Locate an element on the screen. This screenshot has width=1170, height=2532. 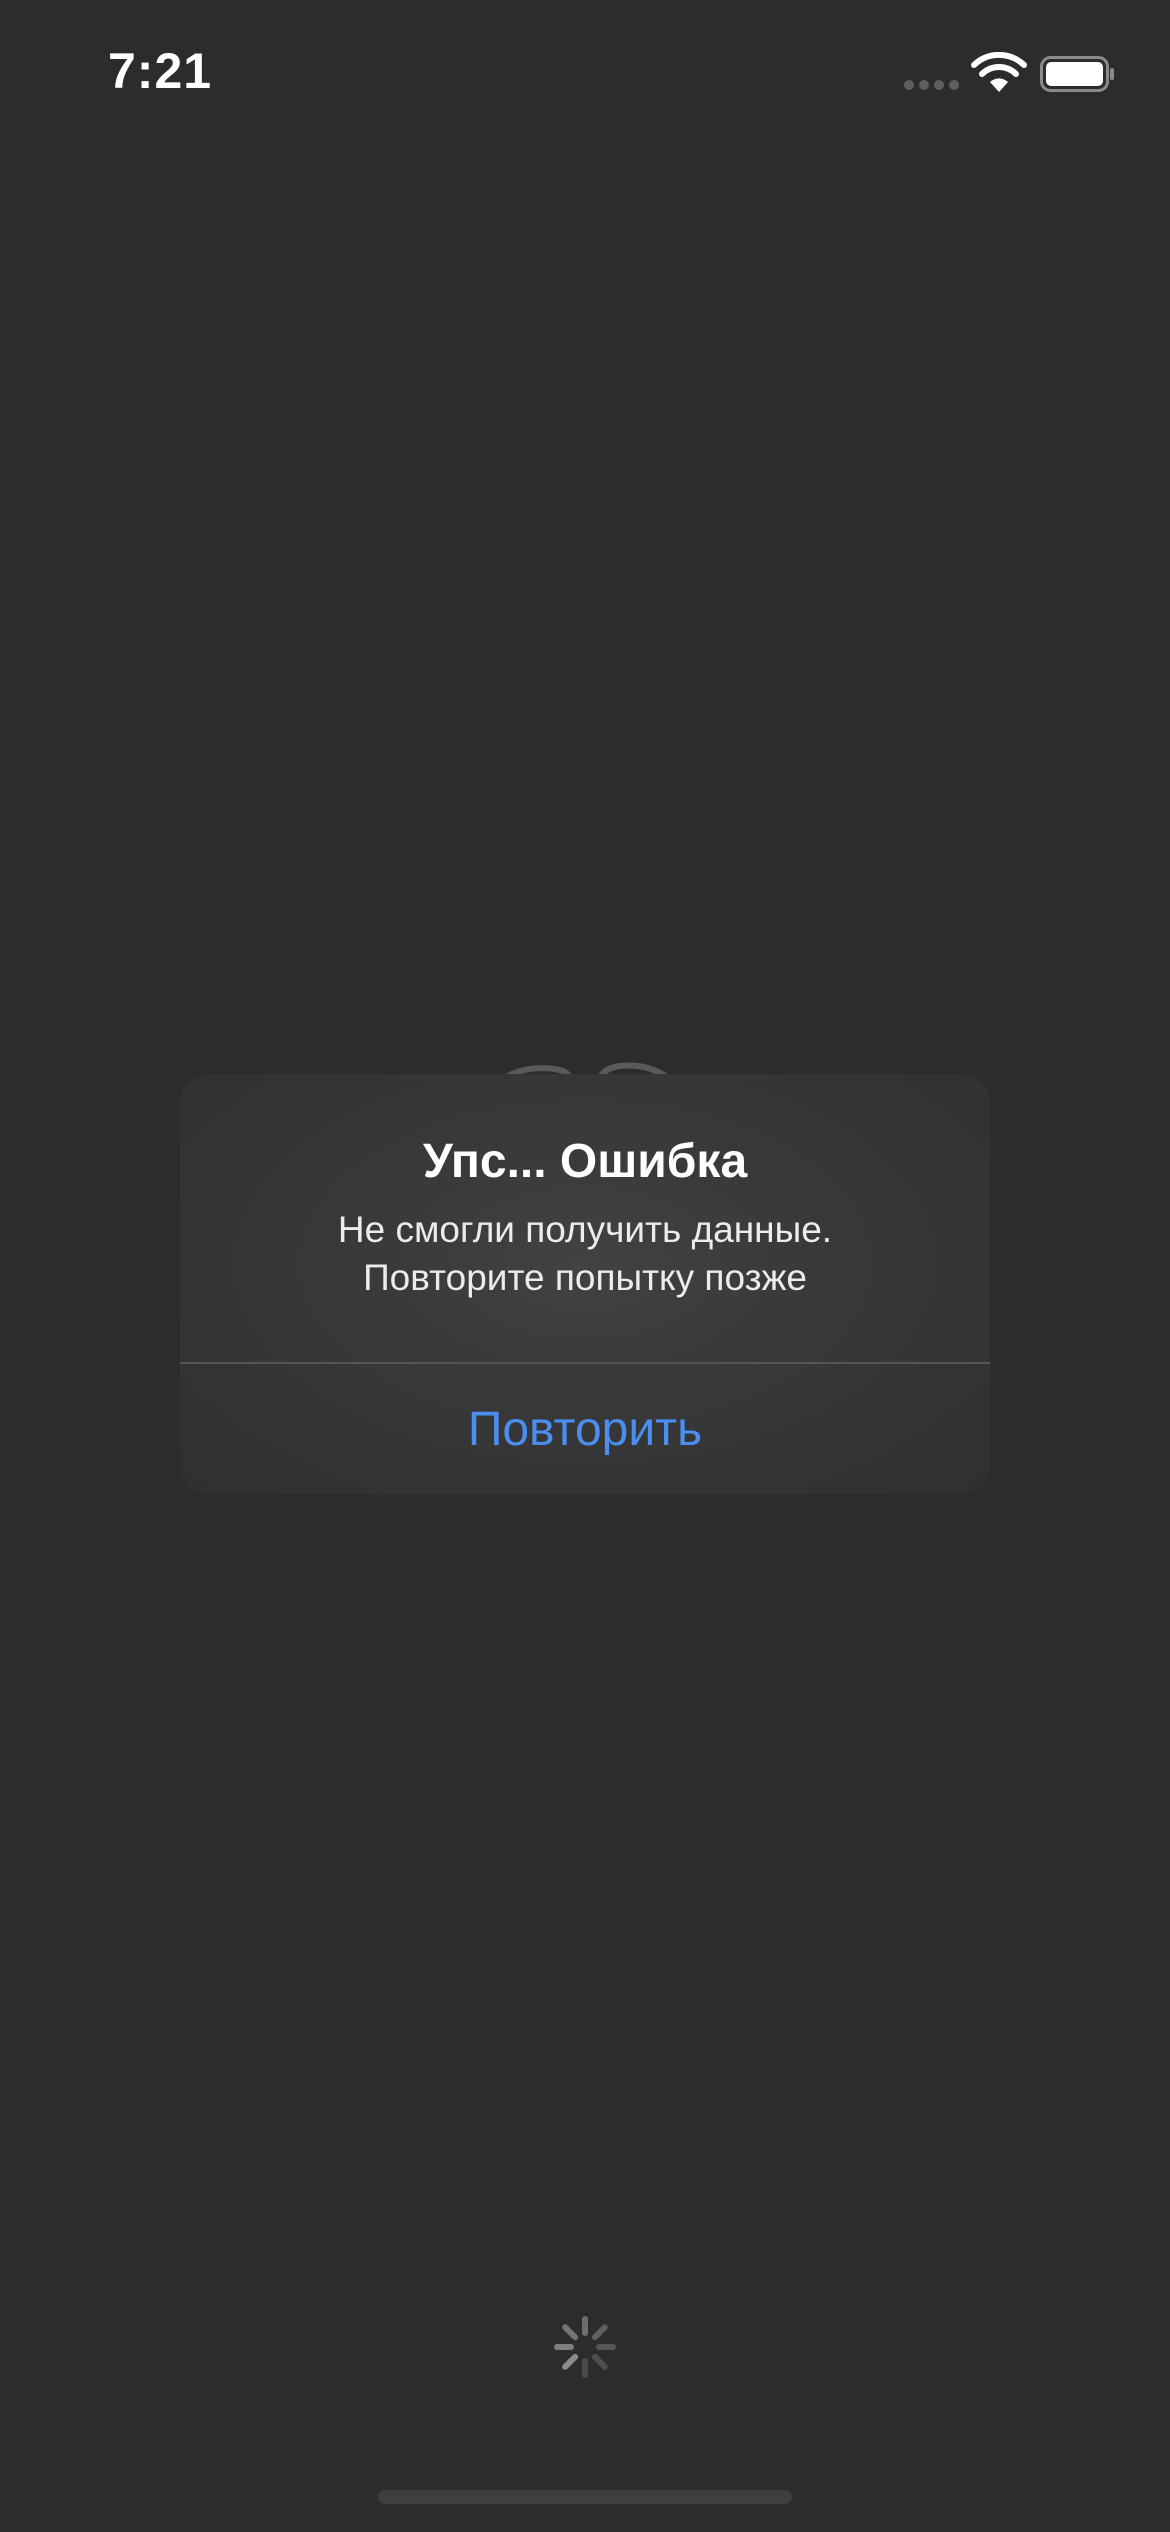
status-bar: 7:21 is located at coordinates (585, 70).